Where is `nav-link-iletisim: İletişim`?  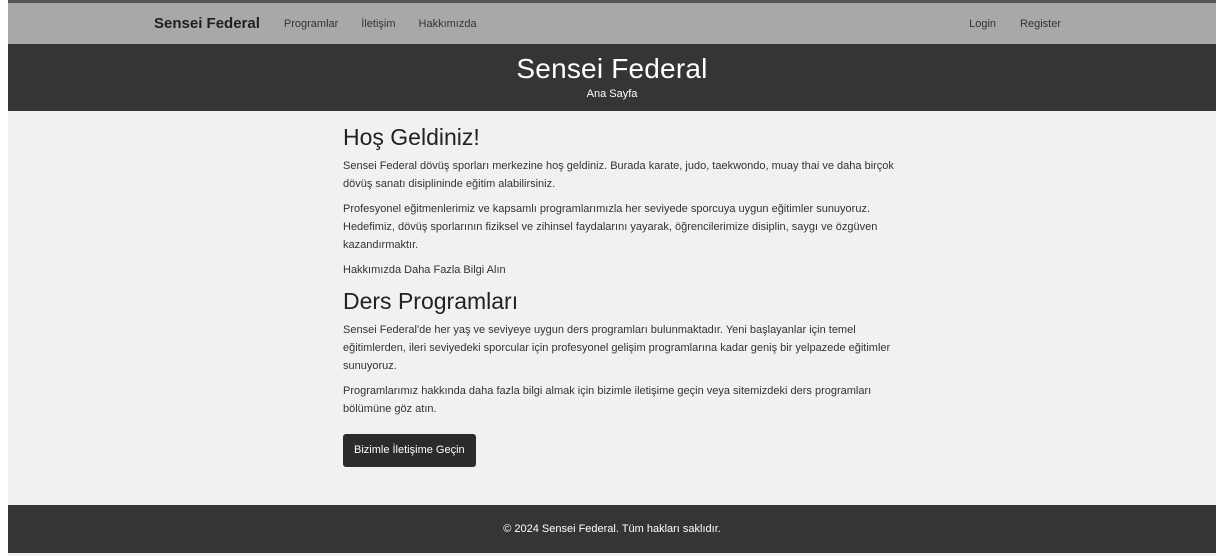 nav-link-iletisim: İletişim is located at coordinates (378, 24).